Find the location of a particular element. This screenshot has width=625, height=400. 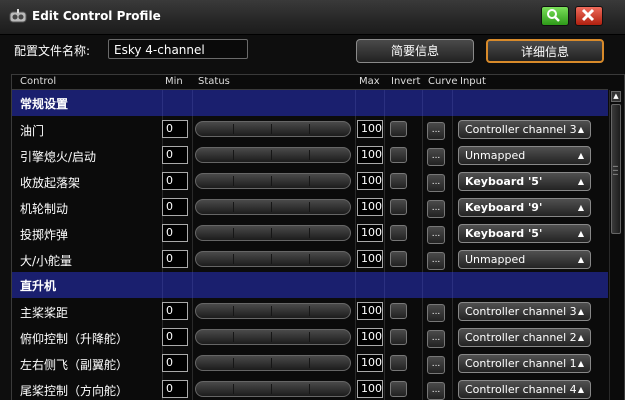

grip-icon: ─ ─ ─ is located at coordinates (615, 170).